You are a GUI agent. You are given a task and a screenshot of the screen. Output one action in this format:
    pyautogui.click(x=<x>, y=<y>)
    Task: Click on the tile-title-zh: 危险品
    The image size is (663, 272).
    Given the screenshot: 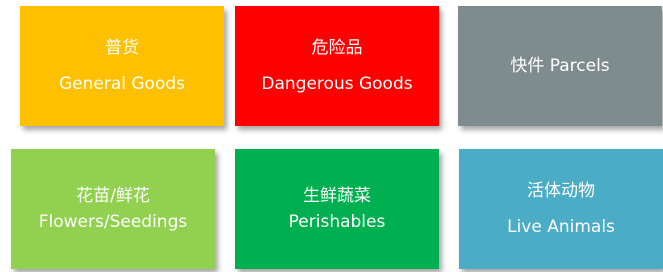 What is the action you would take?
    pyautogui.click(x=337, y=48)
    